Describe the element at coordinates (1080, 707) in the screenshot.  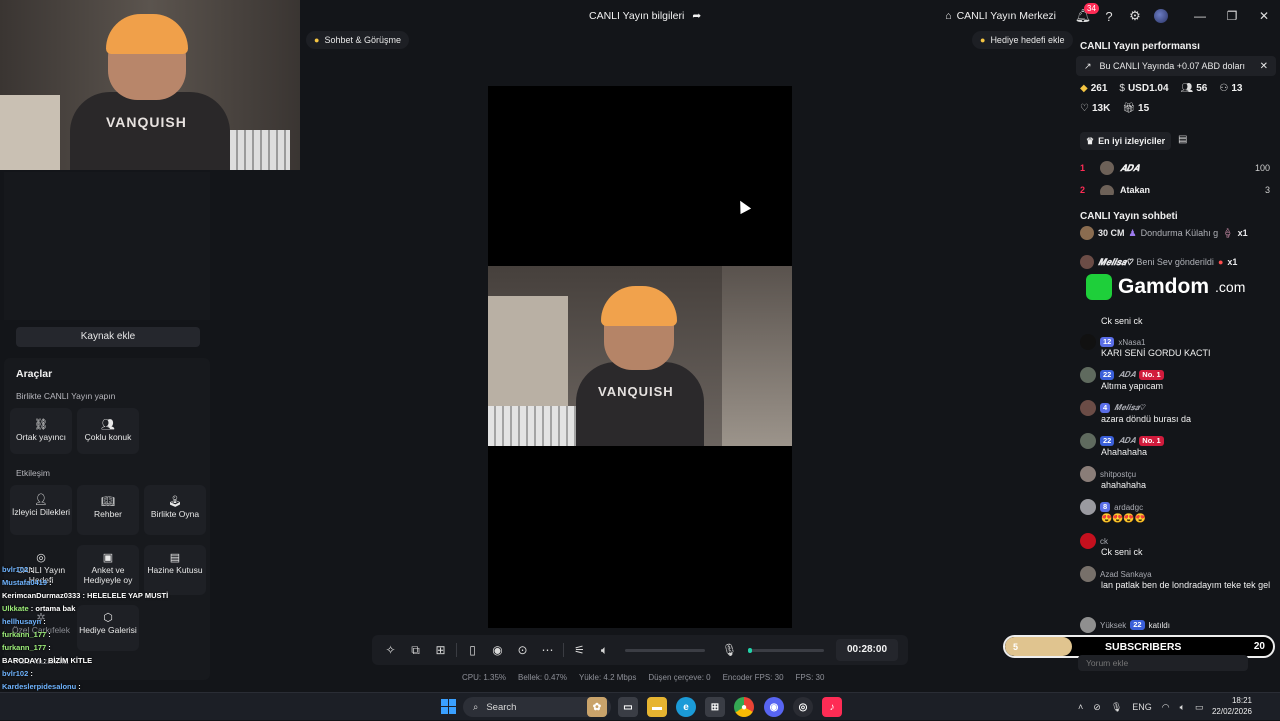
I see `chevron-up-icon: ˄` at that location.